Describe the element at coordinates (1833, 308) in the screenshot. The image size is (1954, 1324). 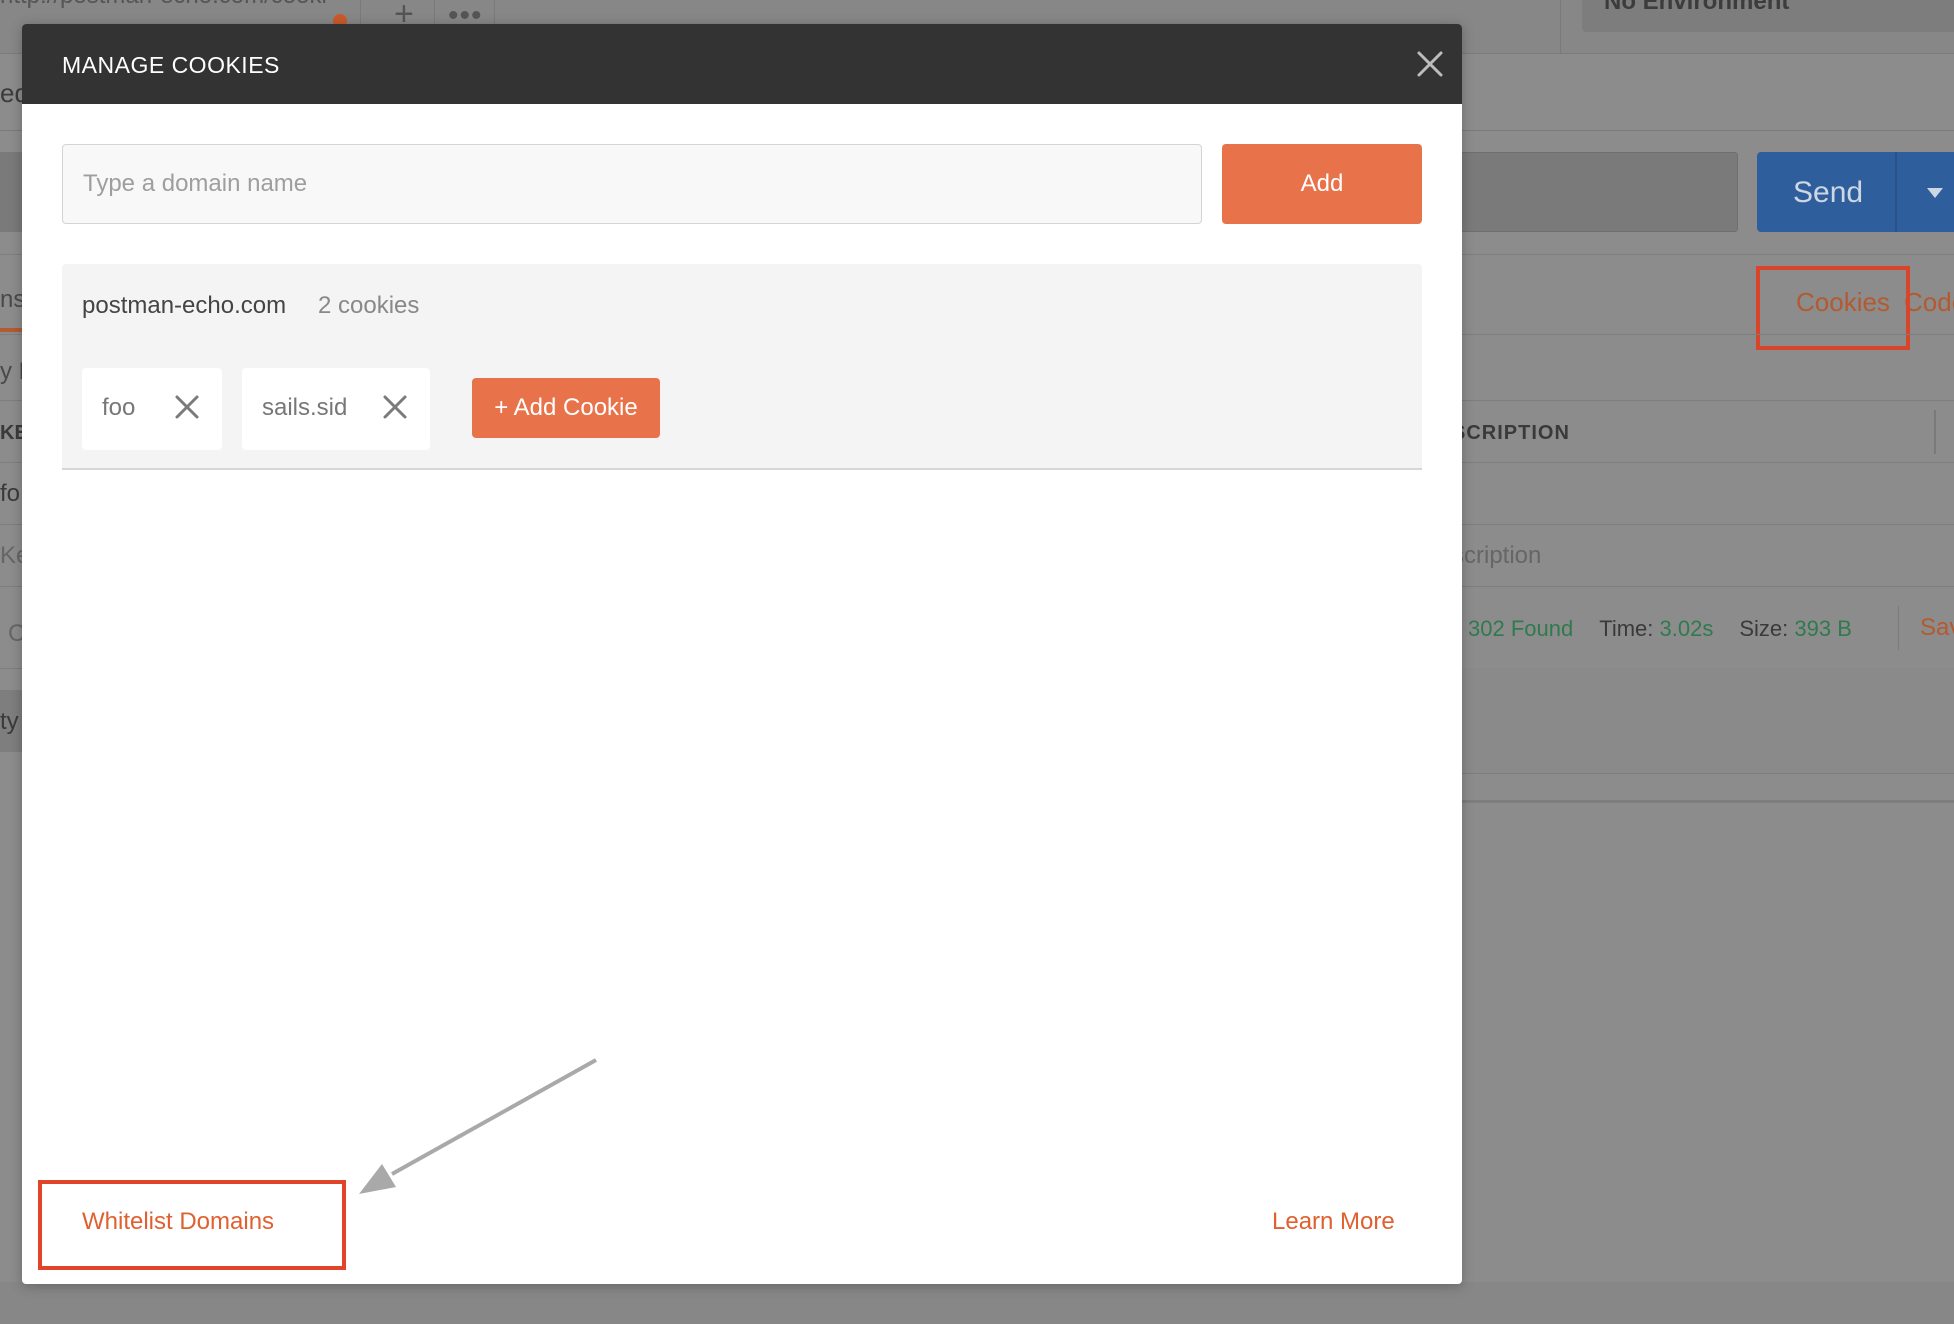
I see `cookies-highlight-box` at that location.